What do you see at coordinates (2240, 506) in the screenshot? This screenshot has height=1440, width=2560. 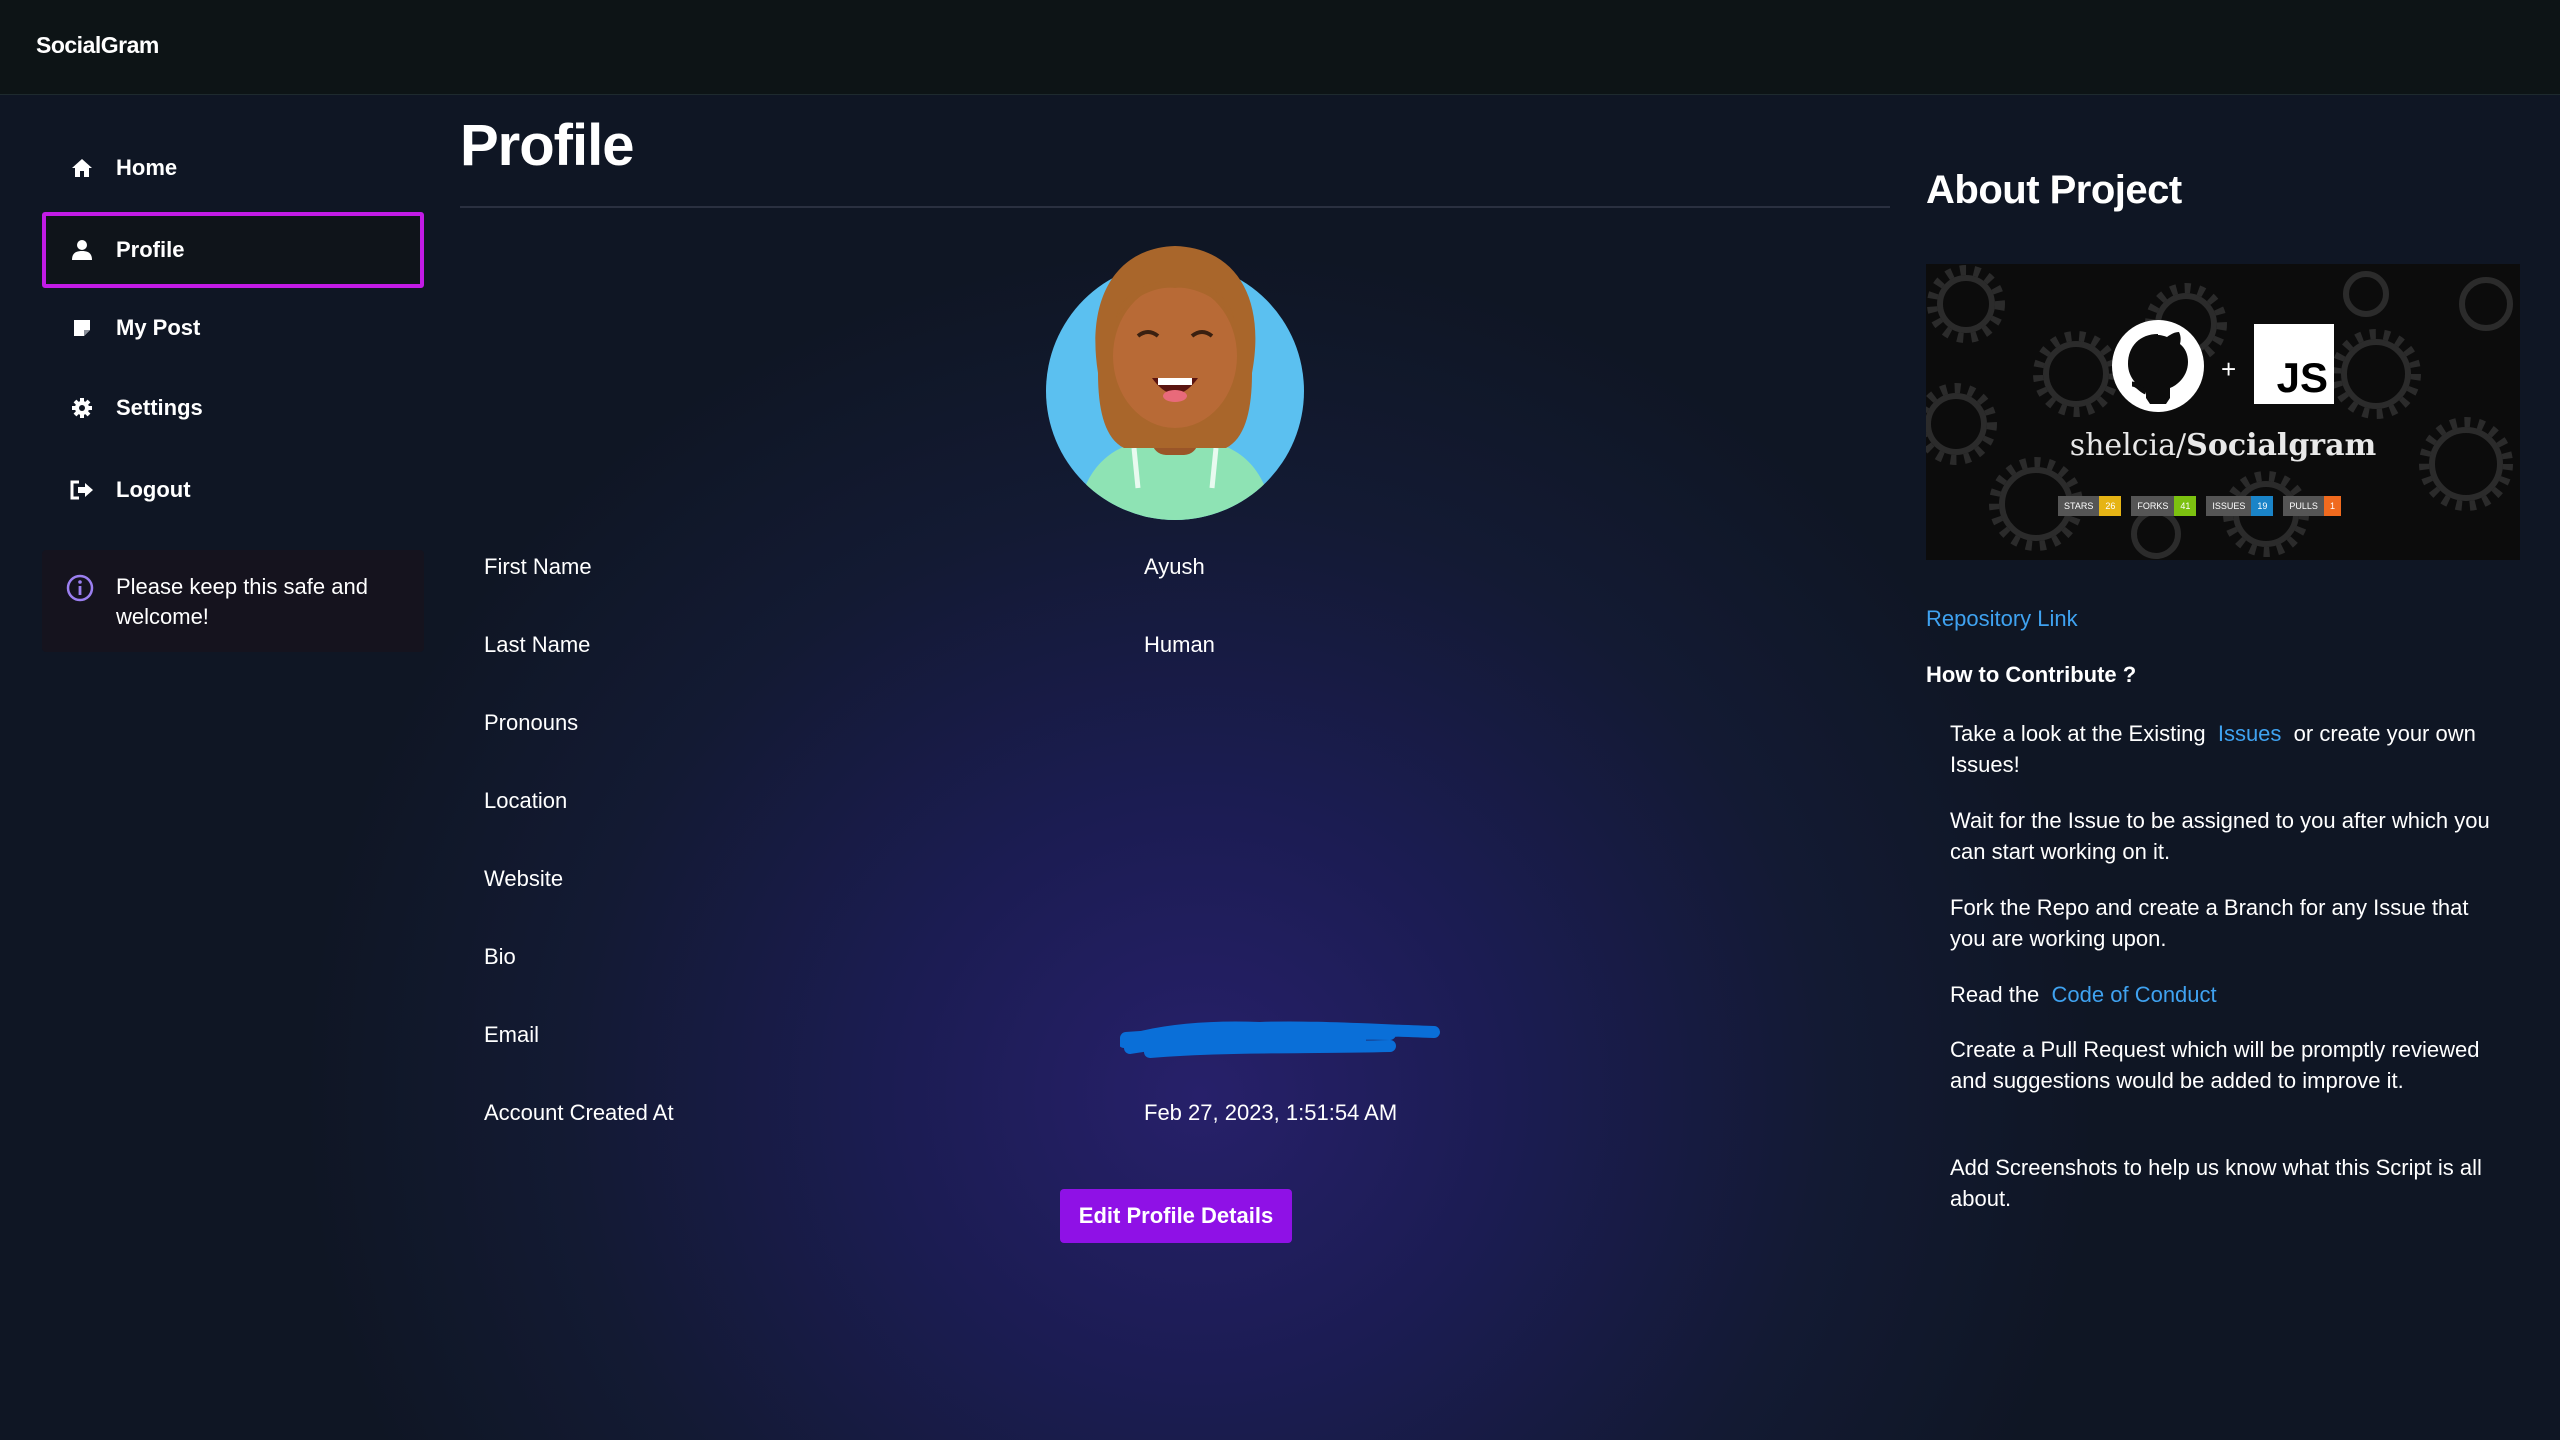 I see `badge-issues: ISSUES 19` at bounding box center [2240, 506].